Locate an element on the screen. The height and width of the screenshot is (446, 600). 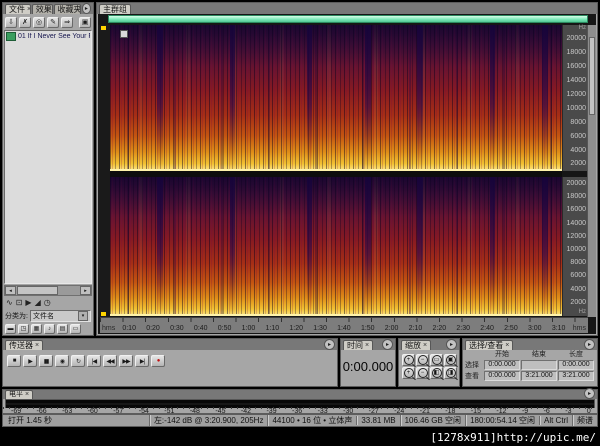
zoom-selection-left-button: ◧ is located at coordinates (436, 373).